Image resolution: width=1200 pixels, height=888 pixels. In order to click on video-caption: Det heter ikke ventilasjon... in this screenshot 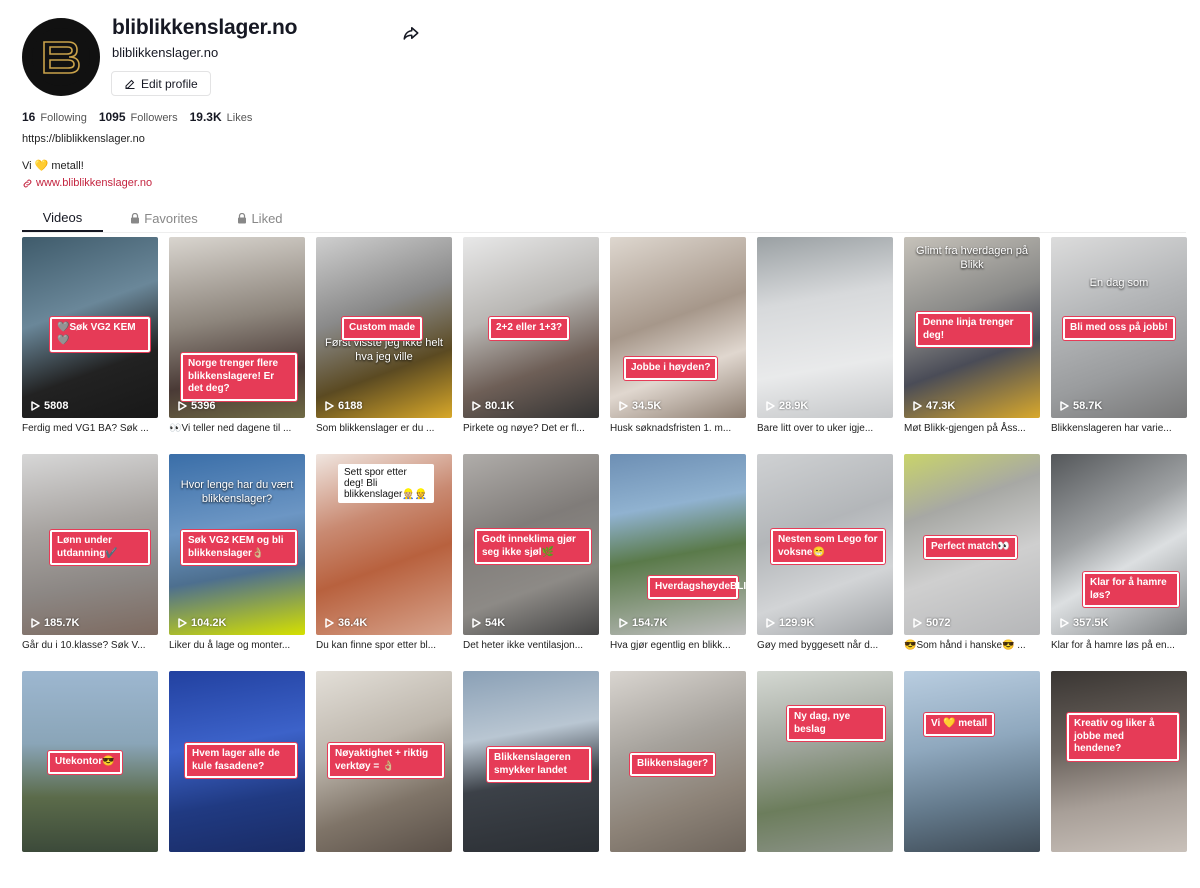, I will do `click(531, 643)`.